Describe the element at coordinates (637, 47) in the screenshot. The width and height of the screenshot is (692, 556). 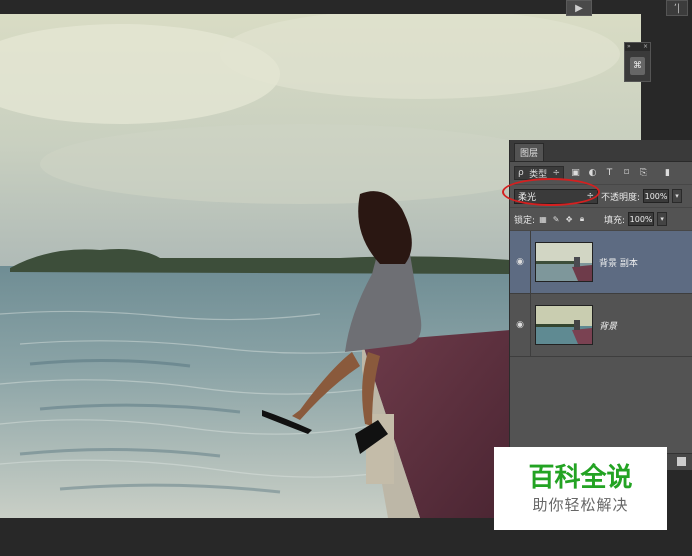
I see `collapsed-panel-header: » ×` at that location.